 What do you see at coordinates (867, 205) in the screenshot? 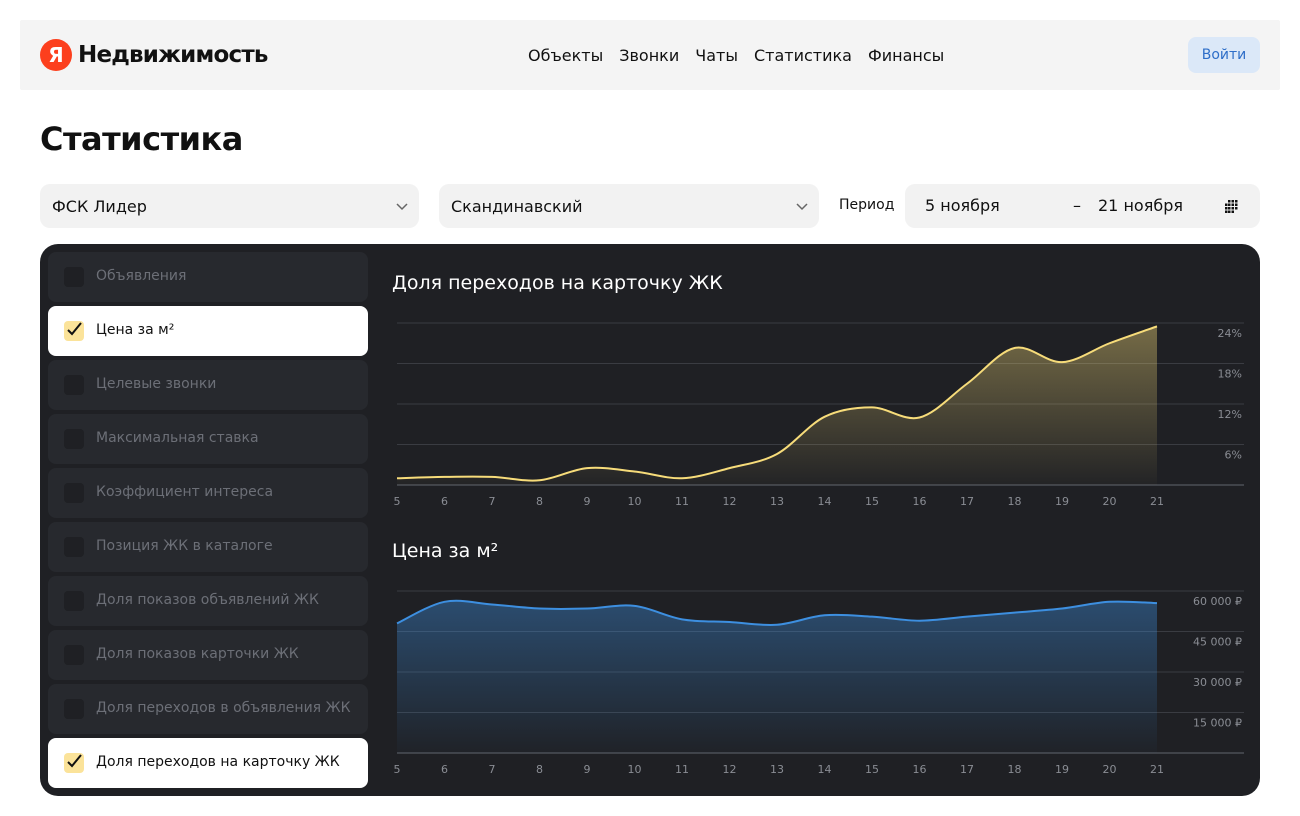
I see `period-label: Период` at bounding box center [867, 205].